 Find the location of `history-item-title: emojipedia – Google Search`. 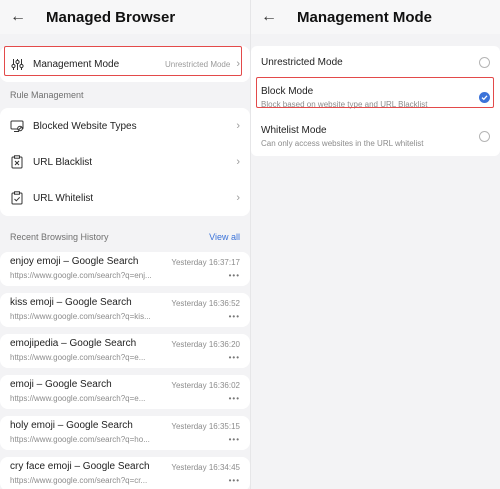

history-item-title: emojipedia – Google Search is located at coordinates (73, 343).